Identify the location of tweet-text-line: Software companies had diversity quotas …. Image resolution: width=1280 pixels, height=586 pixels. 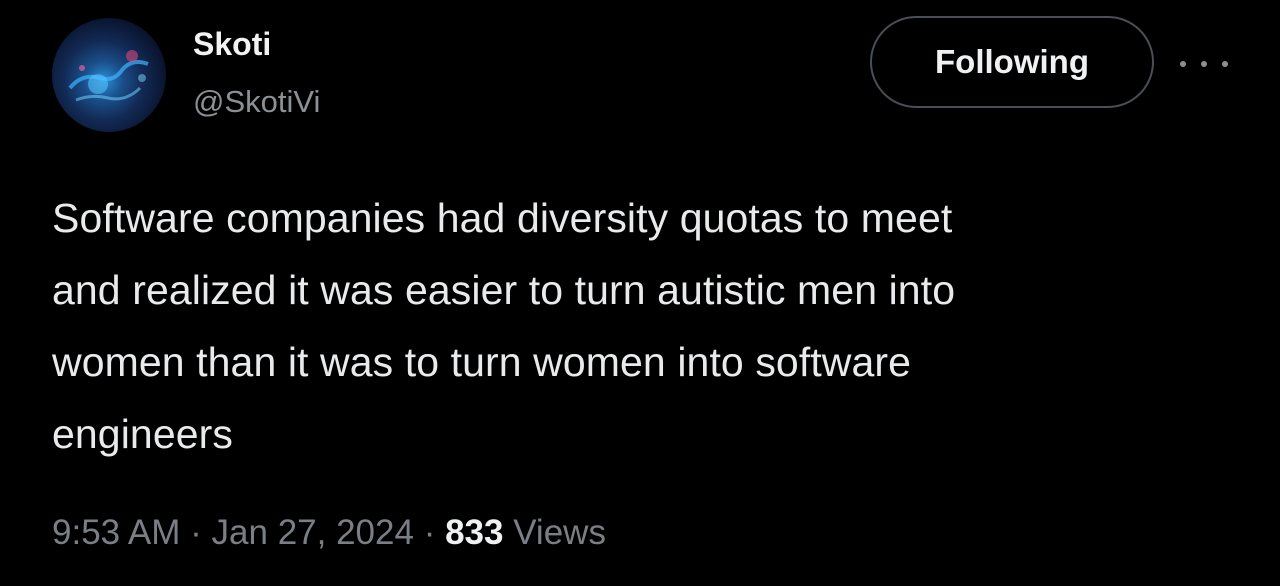
(502, 218).